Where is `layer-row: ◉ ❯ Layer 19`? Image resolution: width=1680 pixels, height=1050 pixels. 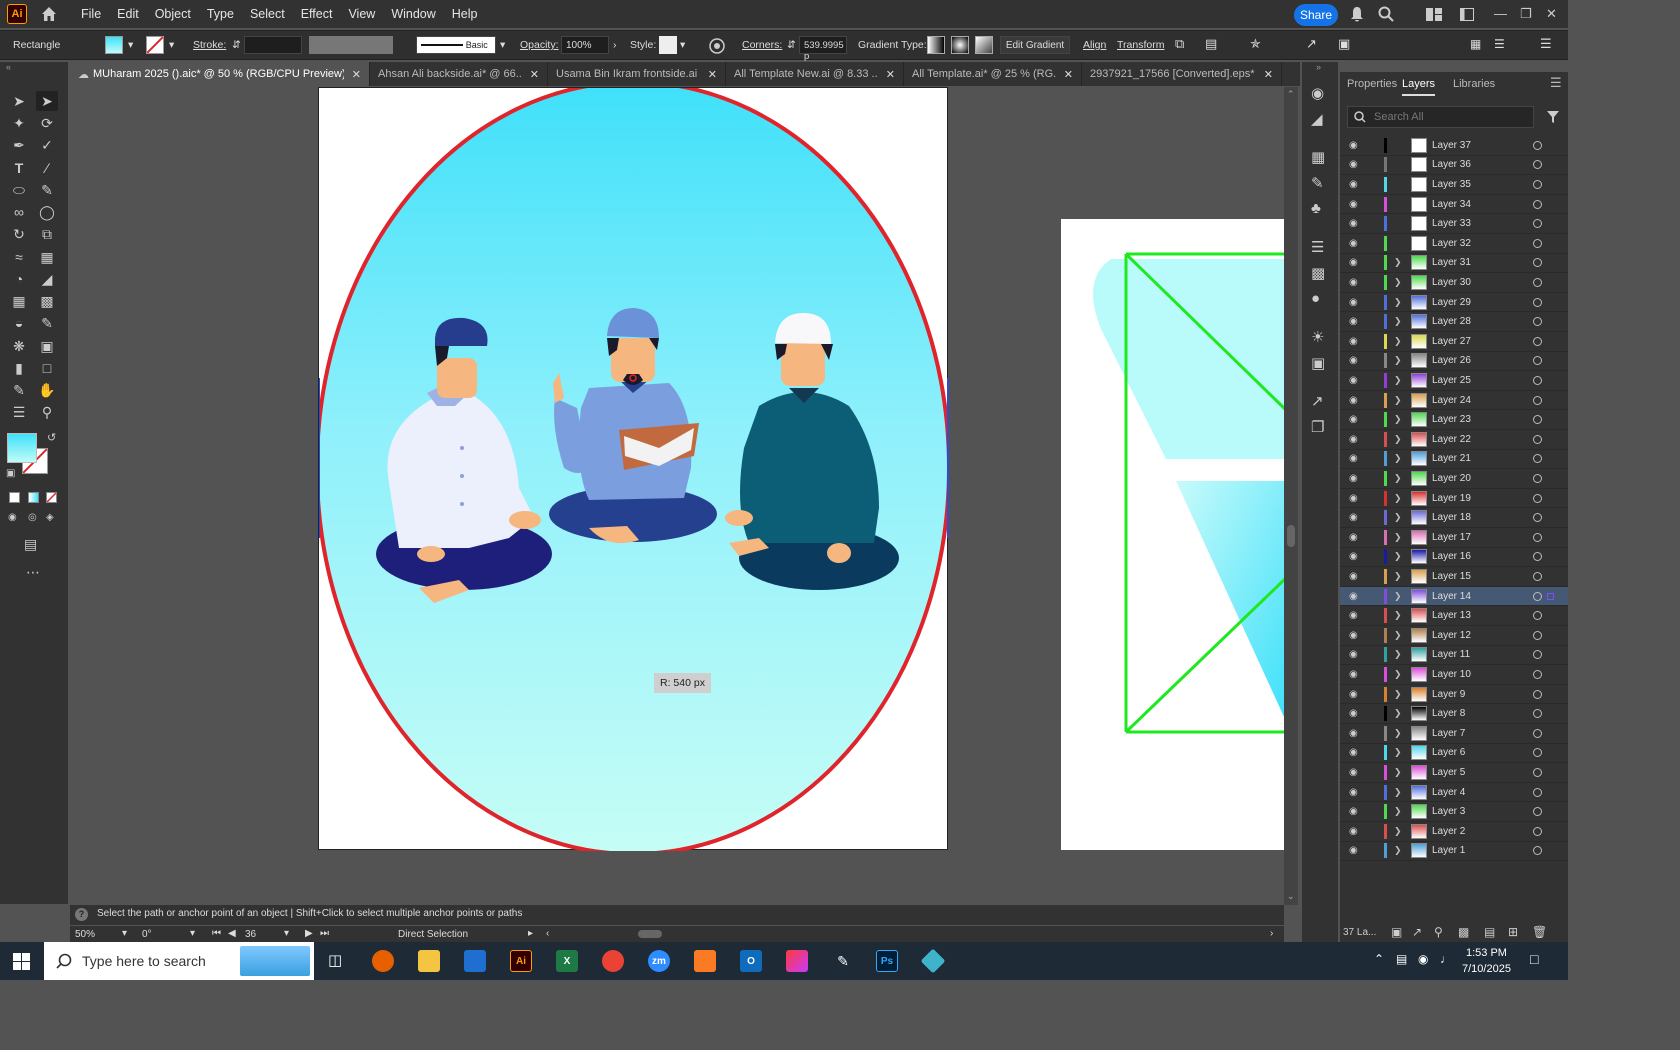
layer-row: ◉ ❯ Layer 19 is located at coordinates (1454, 499).